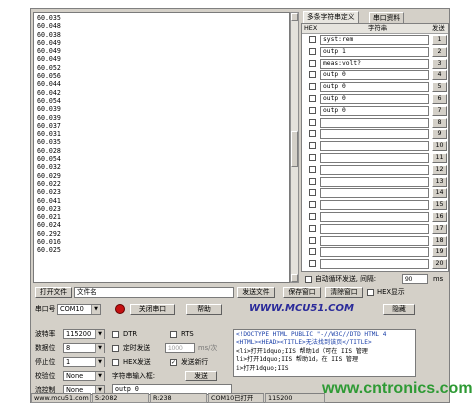 The height and width of the screenshot is (414, 473). Describe the element at coordinates (374, 63) in the screenshot. I see `string-input-cell: meas:volt?` at that location.